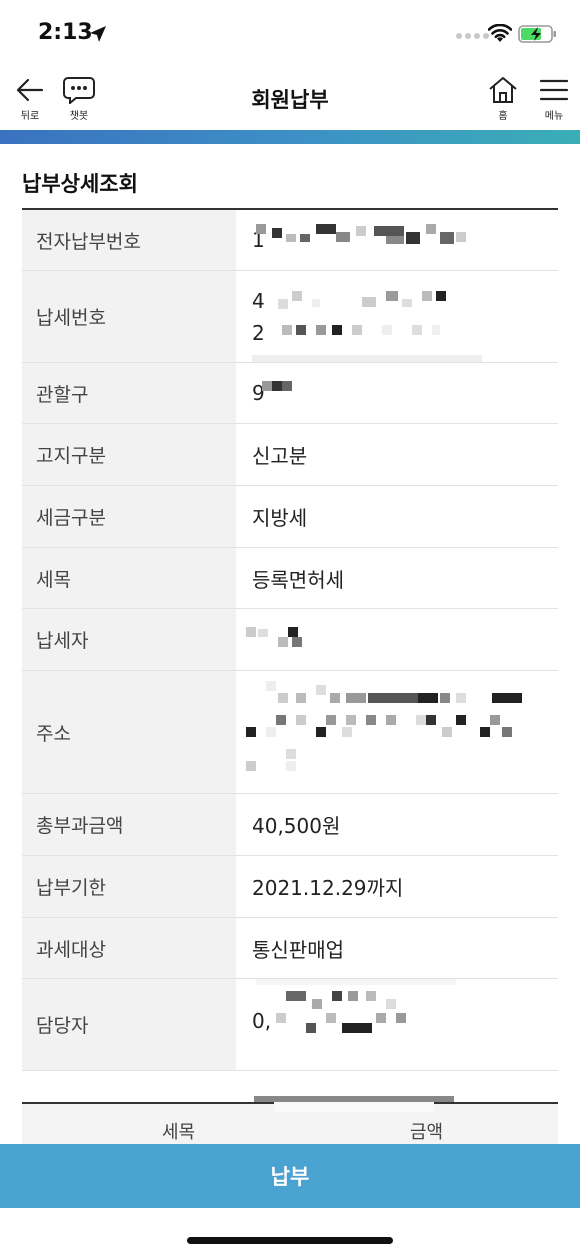 This screenshot has height=1255, width=580. I want to click on row-value: 0,, so click(397, 1024).